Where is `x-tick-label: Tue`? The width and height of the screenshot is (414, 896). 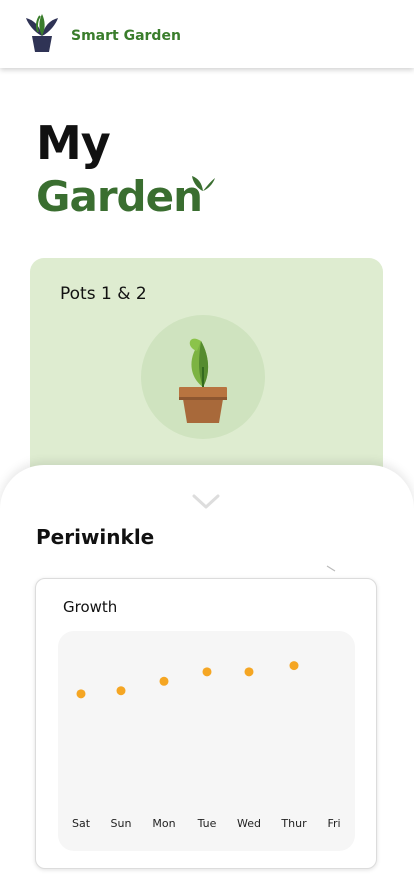
x-tick-label: Tue is located at coordinates (207, 823).